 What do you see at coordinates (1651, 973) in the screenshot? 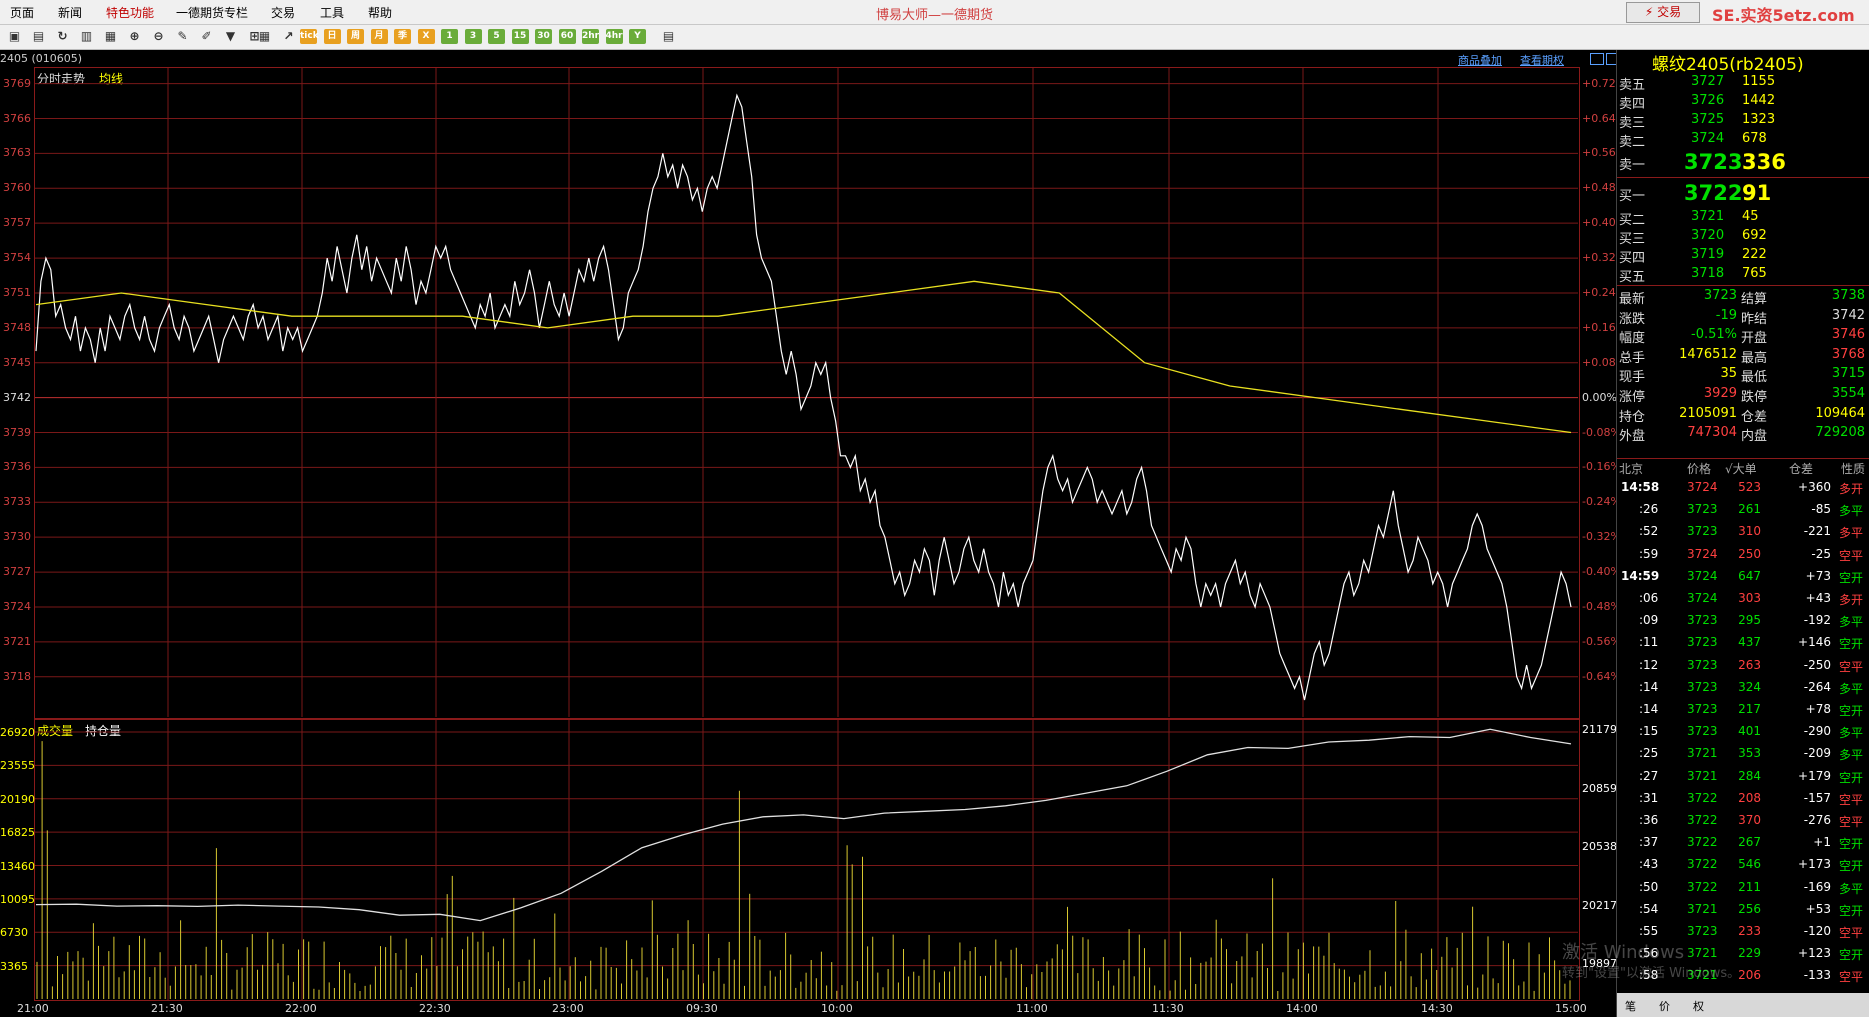
I see `activation-watermark-sub: 转到"设置"以激活 Windows。` at bounding box center [1651, 973].